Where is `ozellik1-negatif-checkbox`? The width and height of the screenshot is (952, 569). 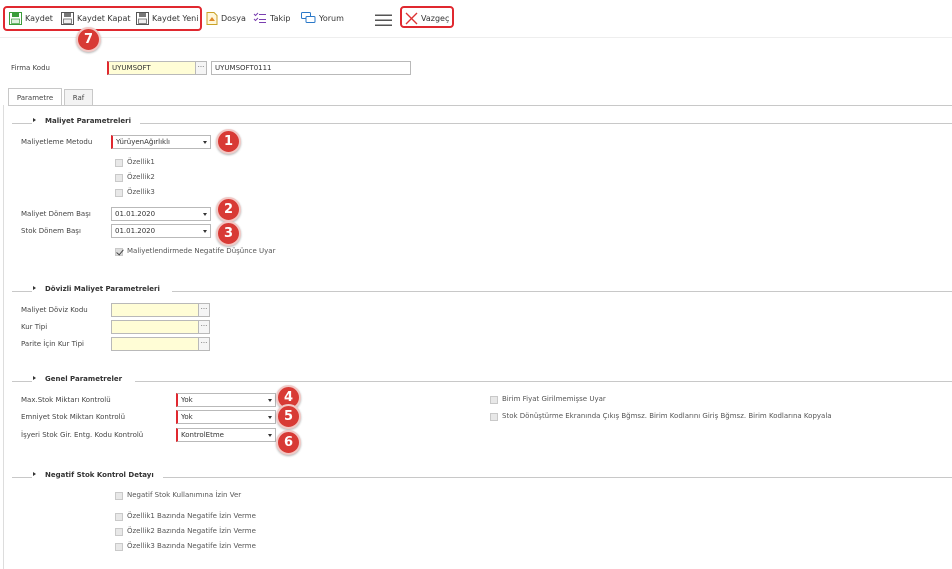
ozellik1-negatif-checkbox is located at coordinates (119, 517).